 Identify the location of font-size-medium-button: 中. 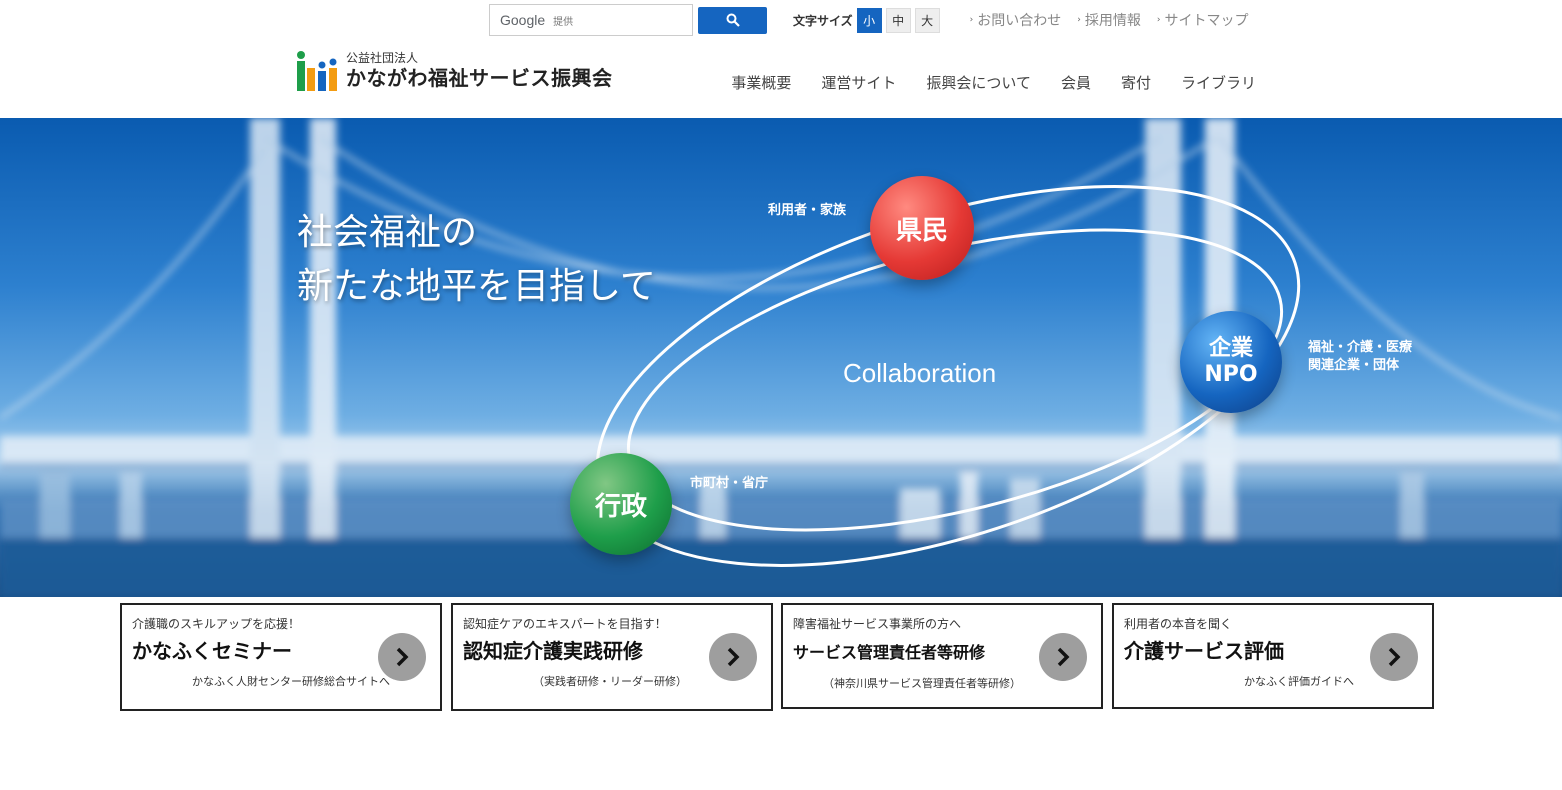
(898, 20).